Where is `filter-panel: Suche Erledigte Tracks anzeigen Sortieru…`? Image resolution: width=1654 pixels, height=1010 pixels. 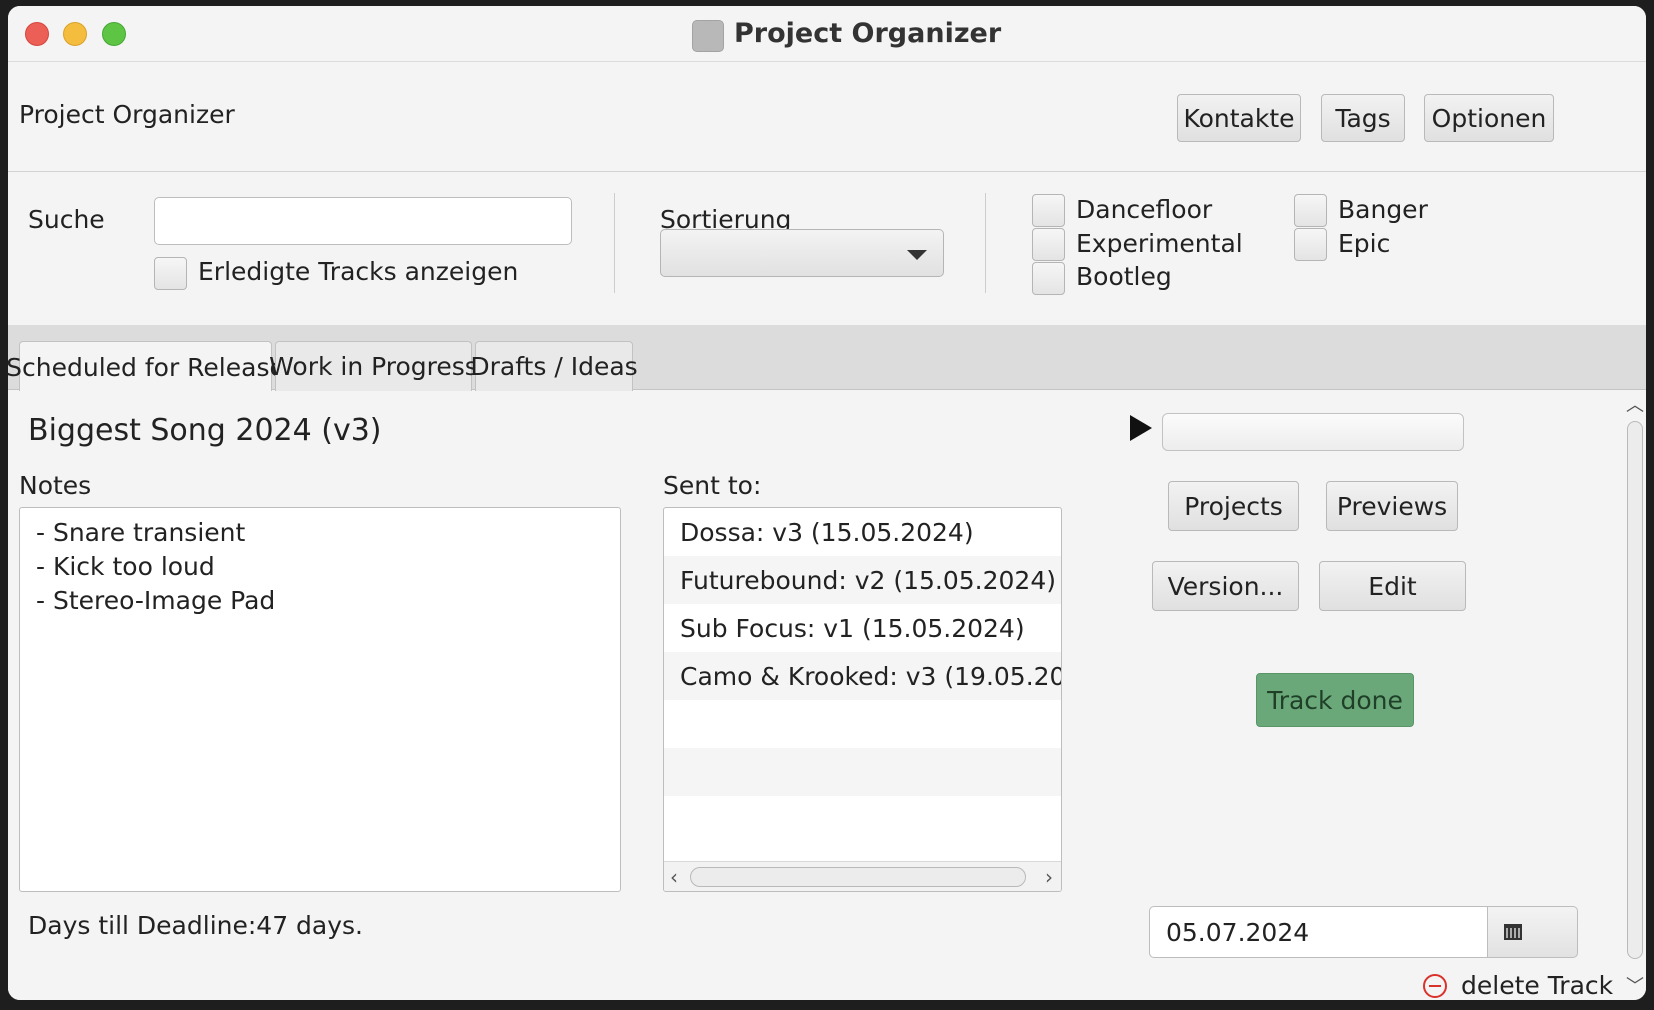
filter-panel: Suche Erledigte Tracks anzeigen Sortieru… is located at coordinates (827, 249).